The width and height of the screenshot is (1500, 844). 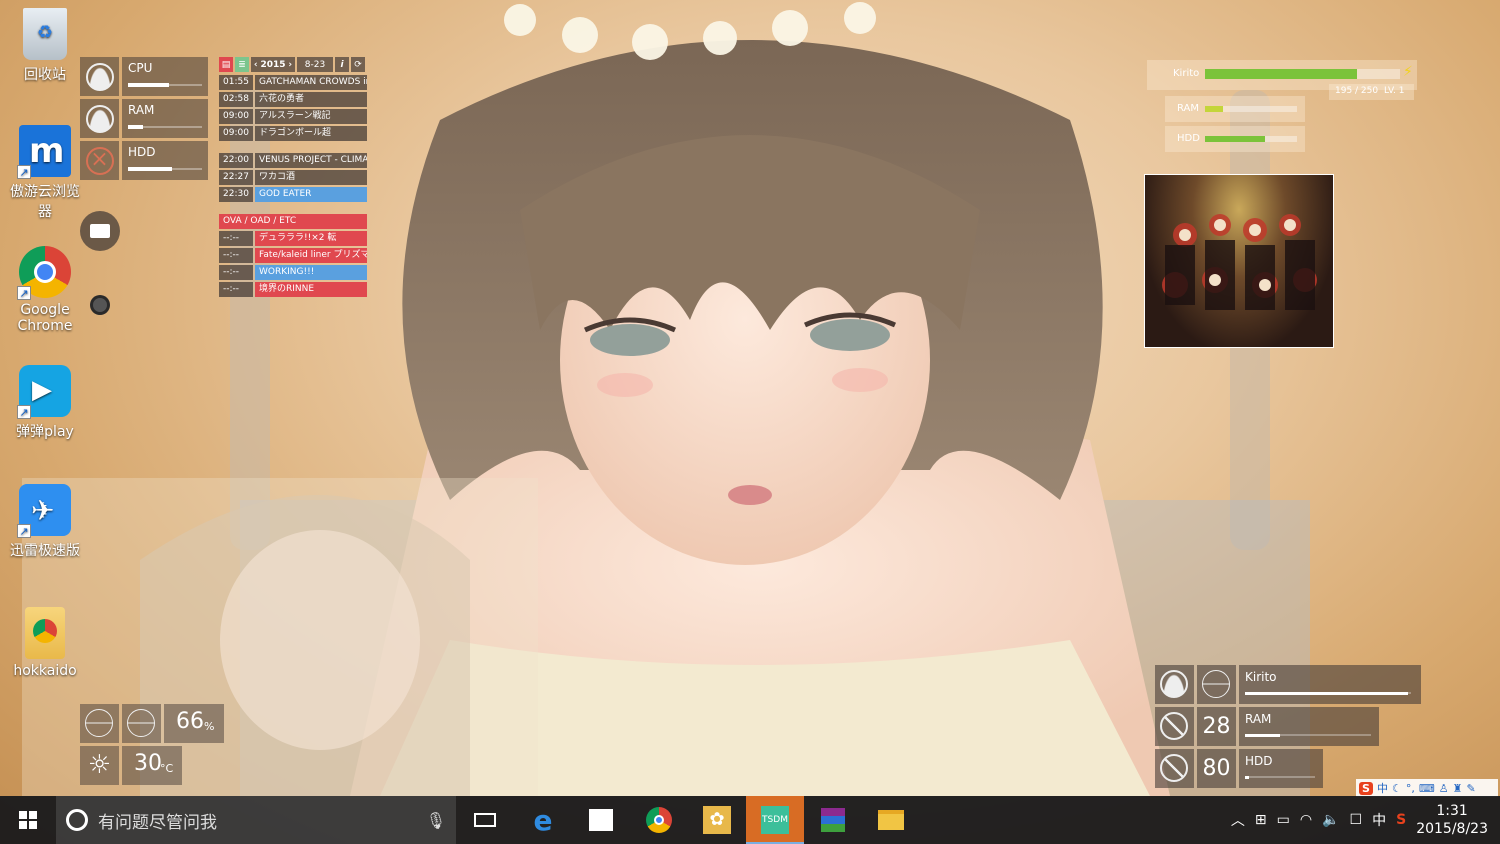 I want to click on winrar-button, so click(x=833, y=820).